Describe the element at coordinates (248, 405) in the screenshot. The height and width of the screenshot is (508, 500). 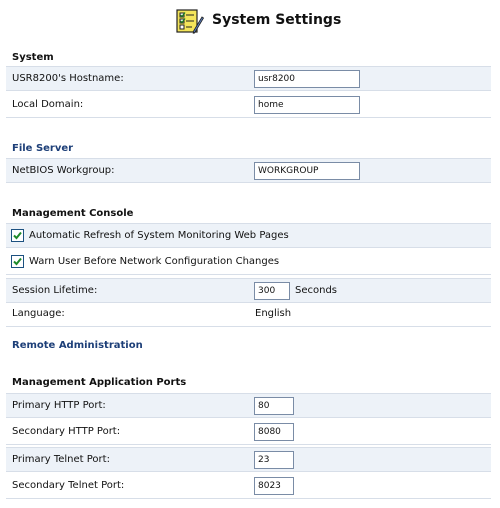
I see `primary-http-row: Primary HTTP Port:` at that location.